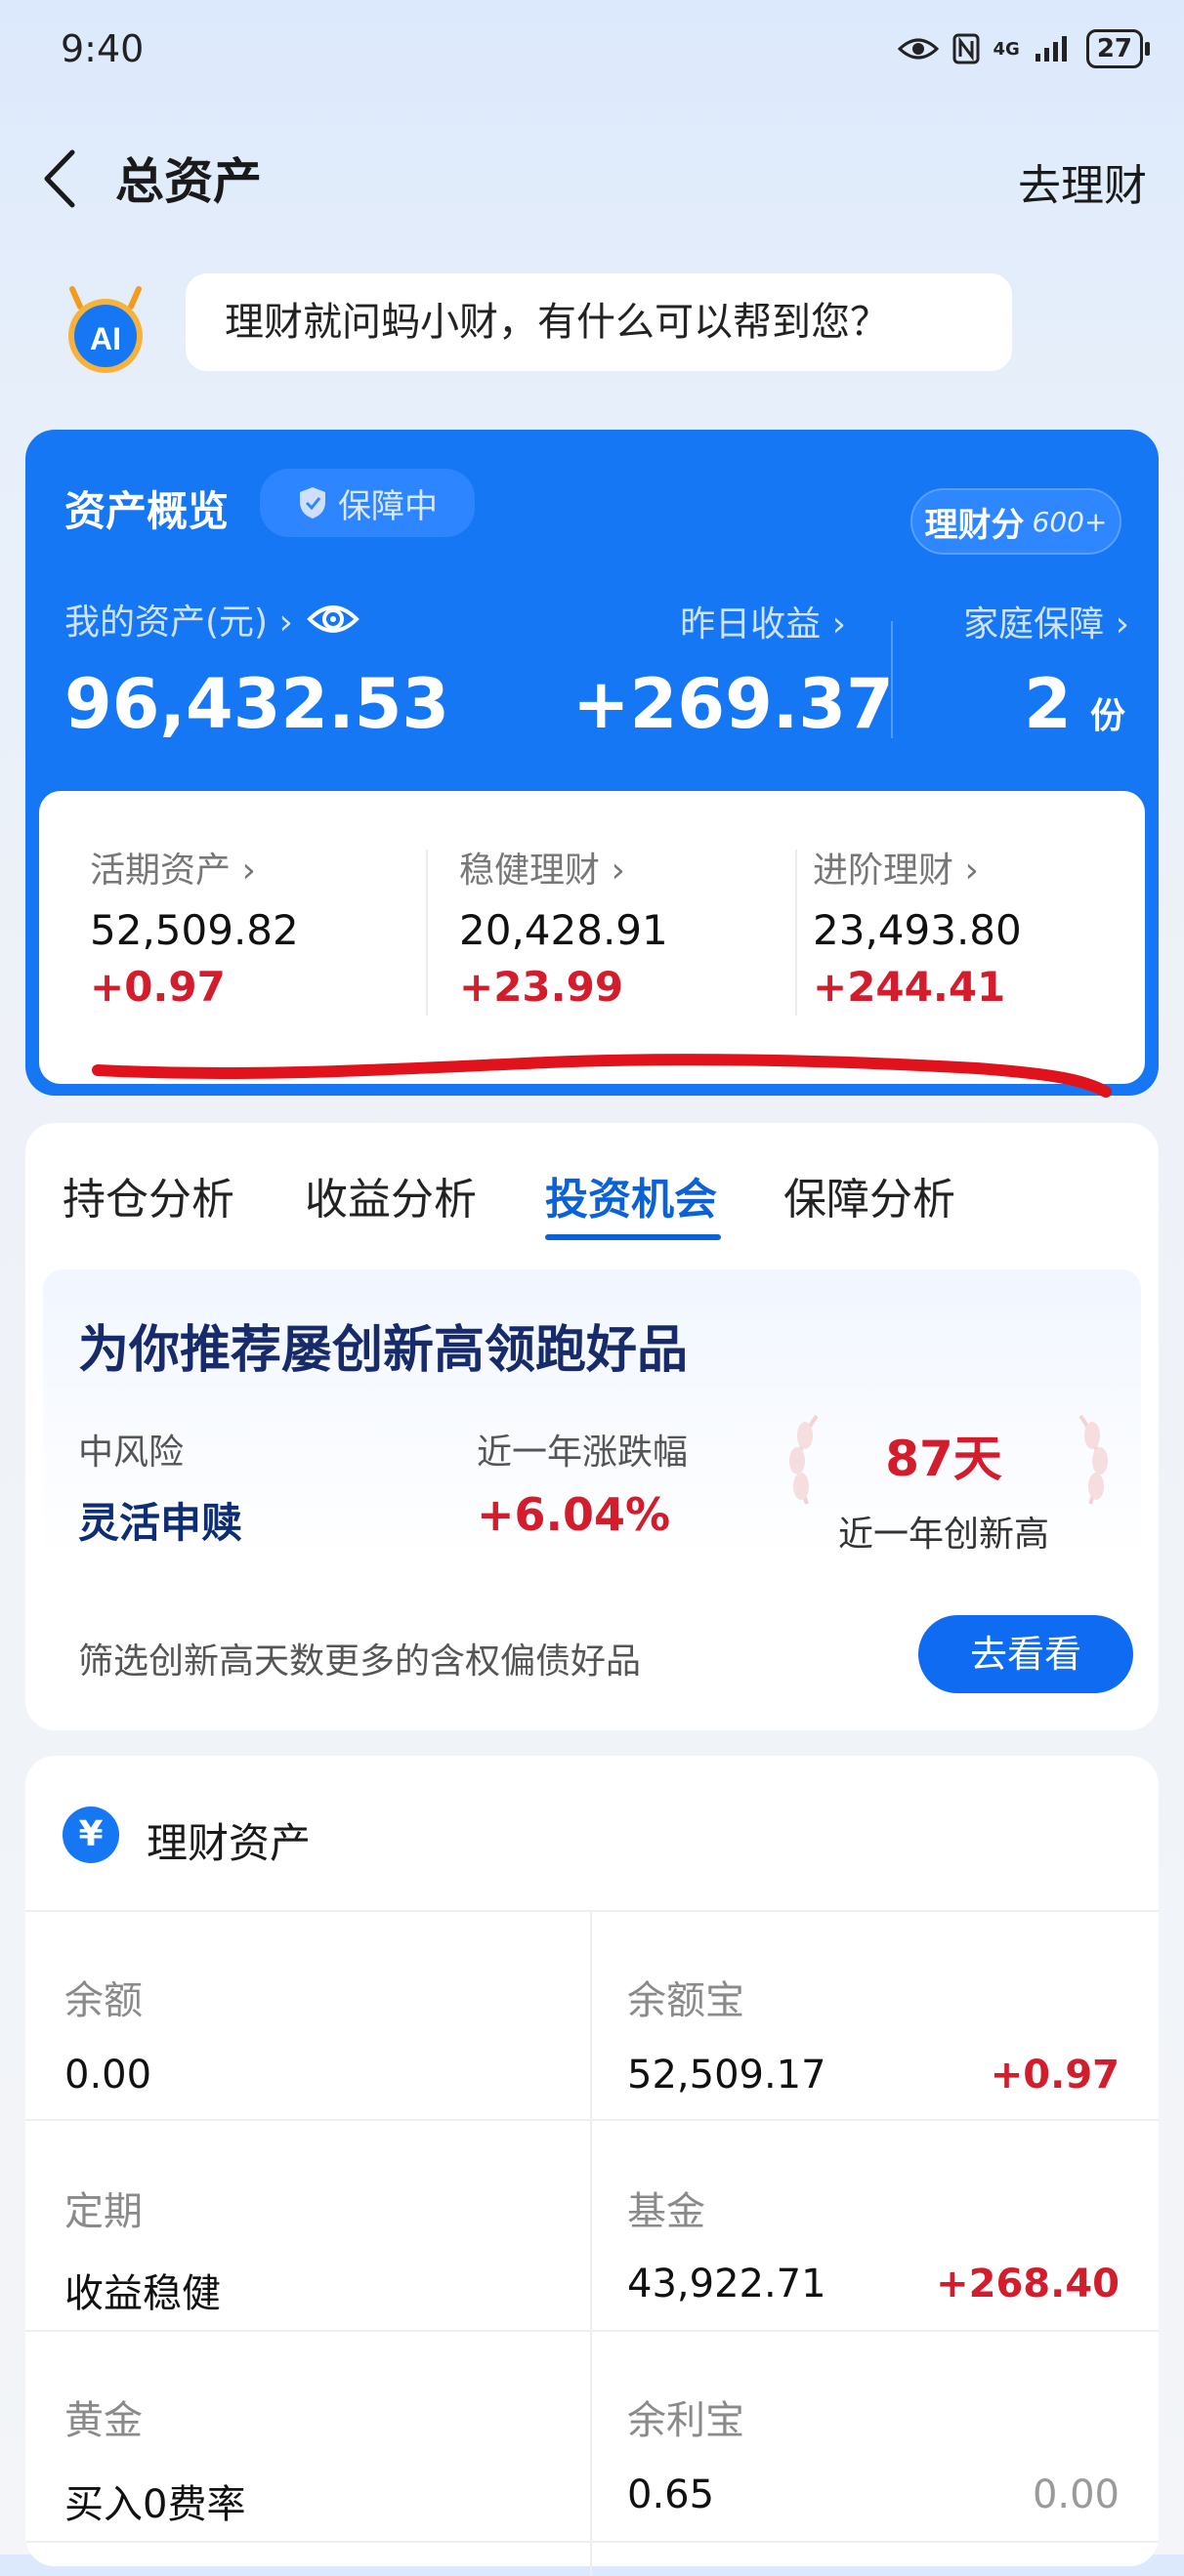 The width and height of the screenshot is (1184, 2576). I want to click on risk-label: 中风险, so click(131, 1453).